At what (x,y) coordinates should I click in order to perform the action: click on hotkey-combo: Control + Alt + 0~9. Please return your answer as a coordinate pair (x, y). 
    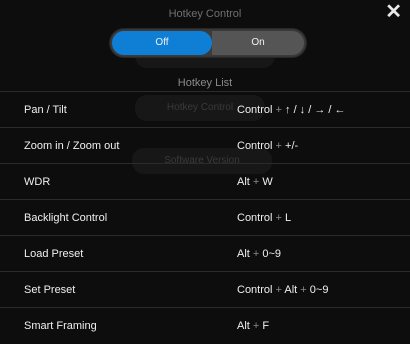
    Looking at the image, I should click on (282, 290).